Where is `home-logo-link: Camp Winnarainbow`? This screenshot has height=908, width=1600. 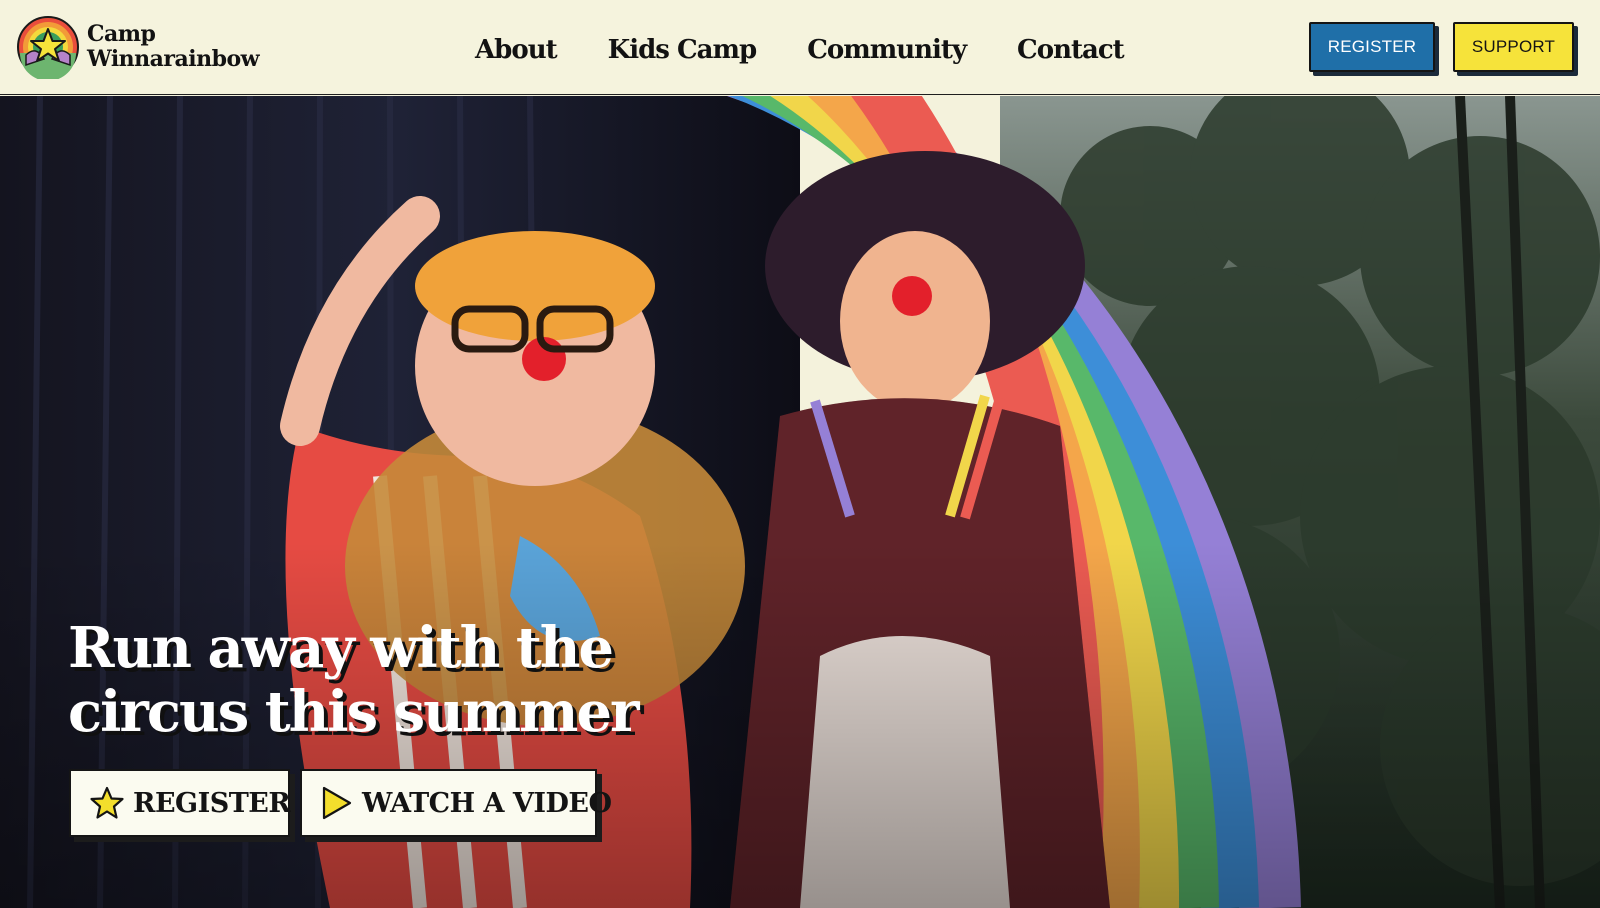 home-logo-link: Camp Winnarainbow is located at coordinates (138, 47).